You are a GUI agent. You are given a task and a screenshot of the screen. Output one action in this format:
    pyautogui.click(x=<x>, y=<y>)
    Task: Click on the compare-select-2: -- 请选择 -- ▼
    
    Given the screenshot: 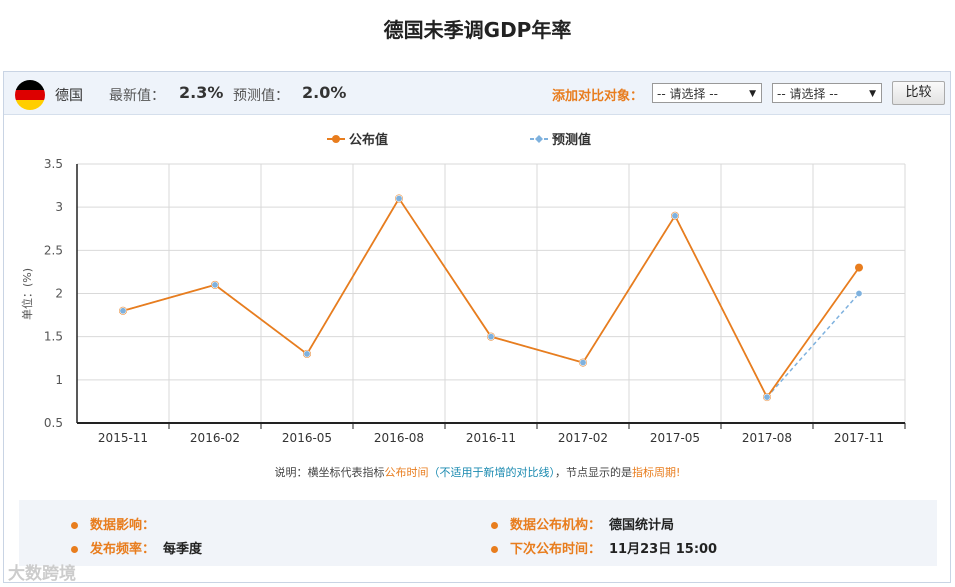 What is the action you would take?
    pyautogui.click(x=827, y=93)
    